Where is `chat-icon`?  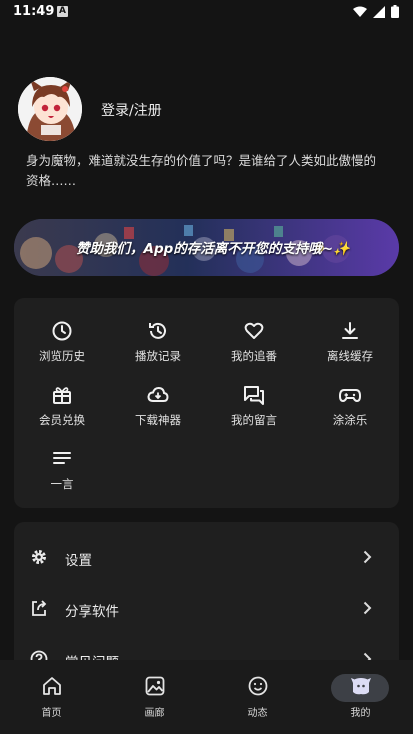 chat-icon is located at coordinates (254, 395).